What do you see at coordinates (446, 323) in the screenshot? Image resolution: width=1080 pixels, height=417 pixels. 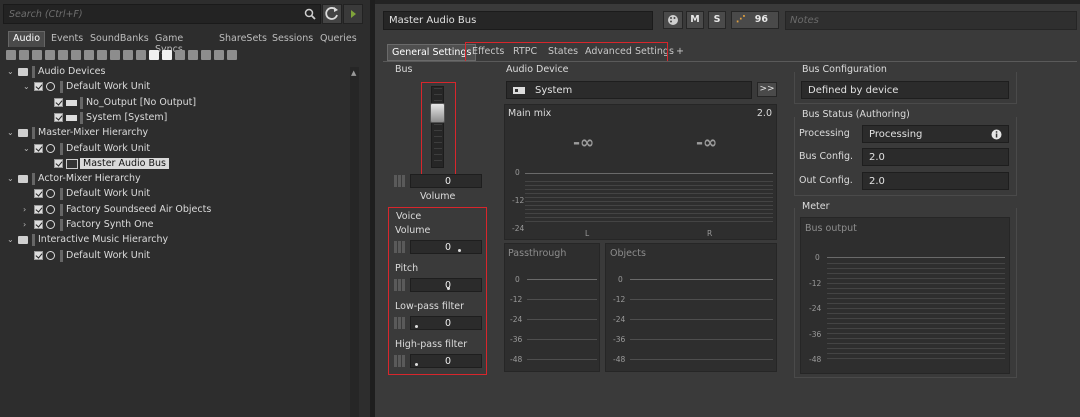 I see `lowpass-field: 0` at bounding box center [446, 323].